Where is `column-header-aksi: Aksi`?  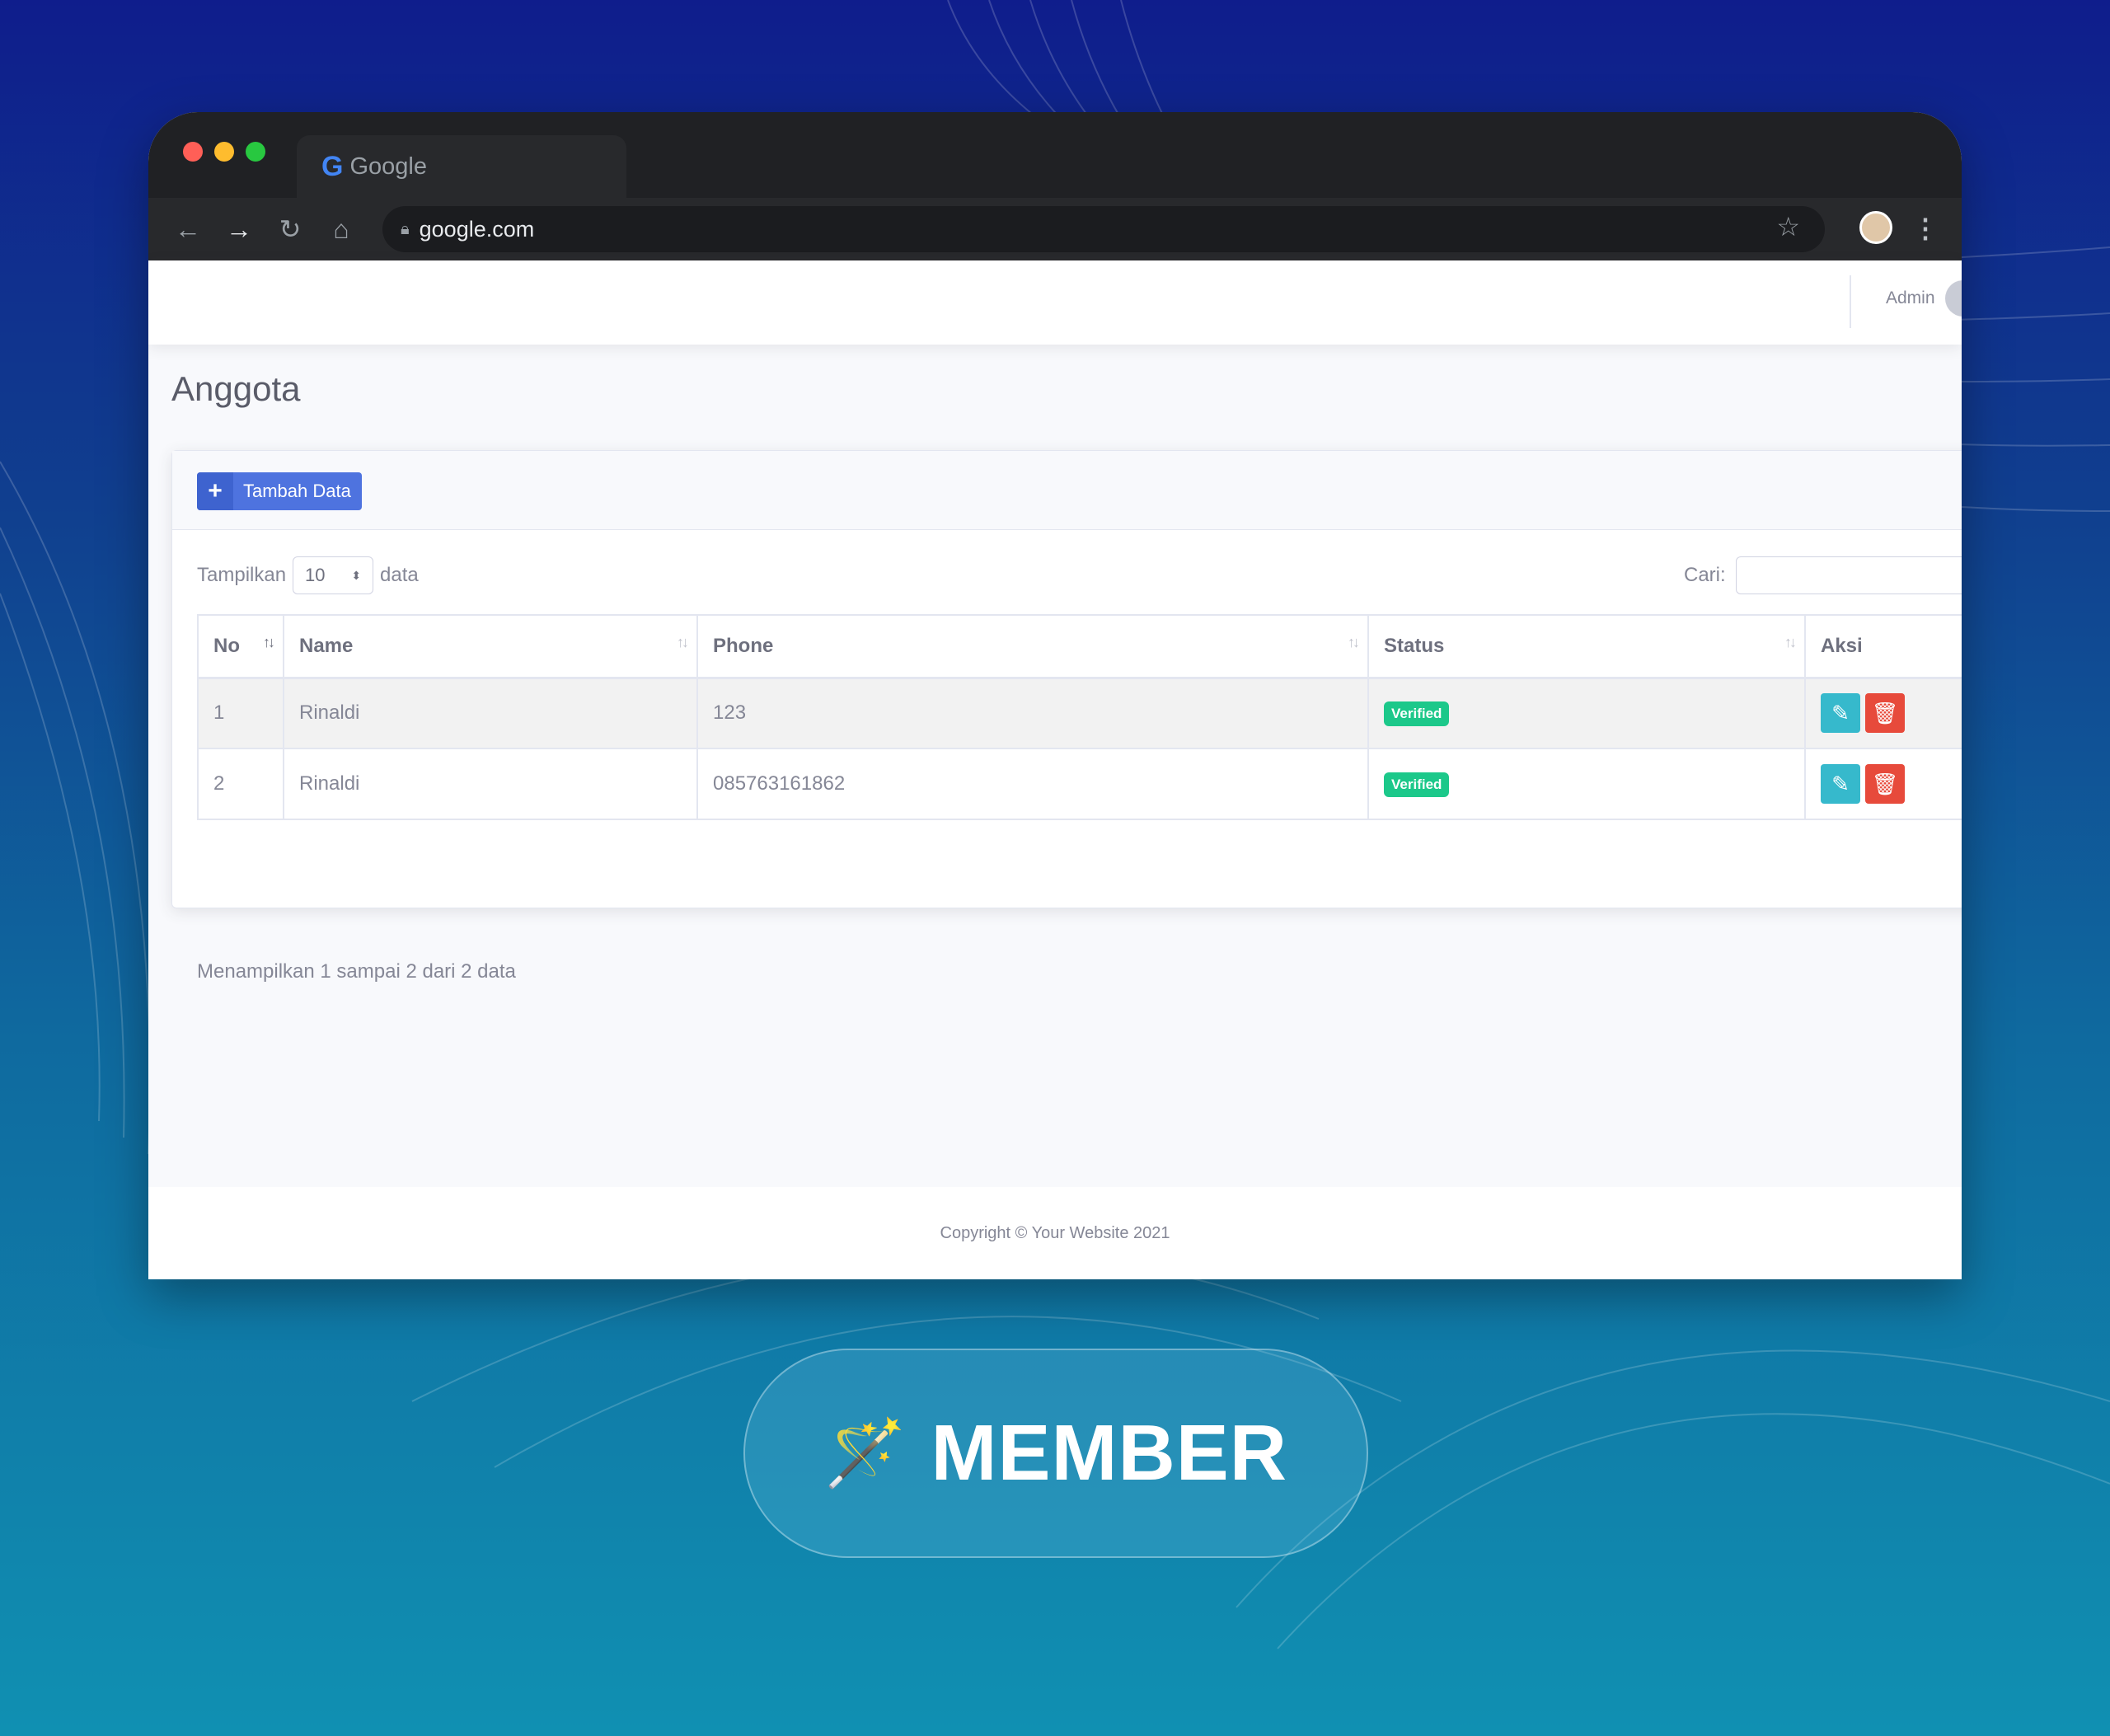
column-header-aksi: Aksi is located at coordinates (1883, 646).